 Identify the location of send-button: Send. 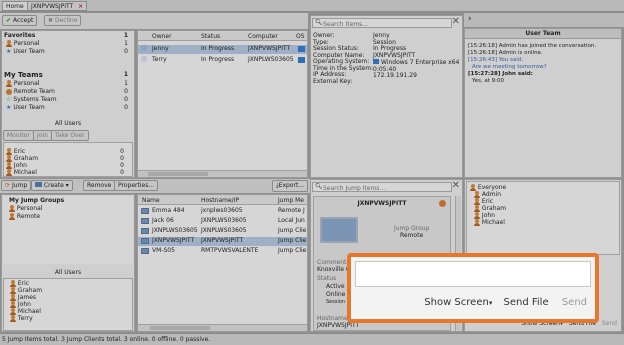
(574, 302).